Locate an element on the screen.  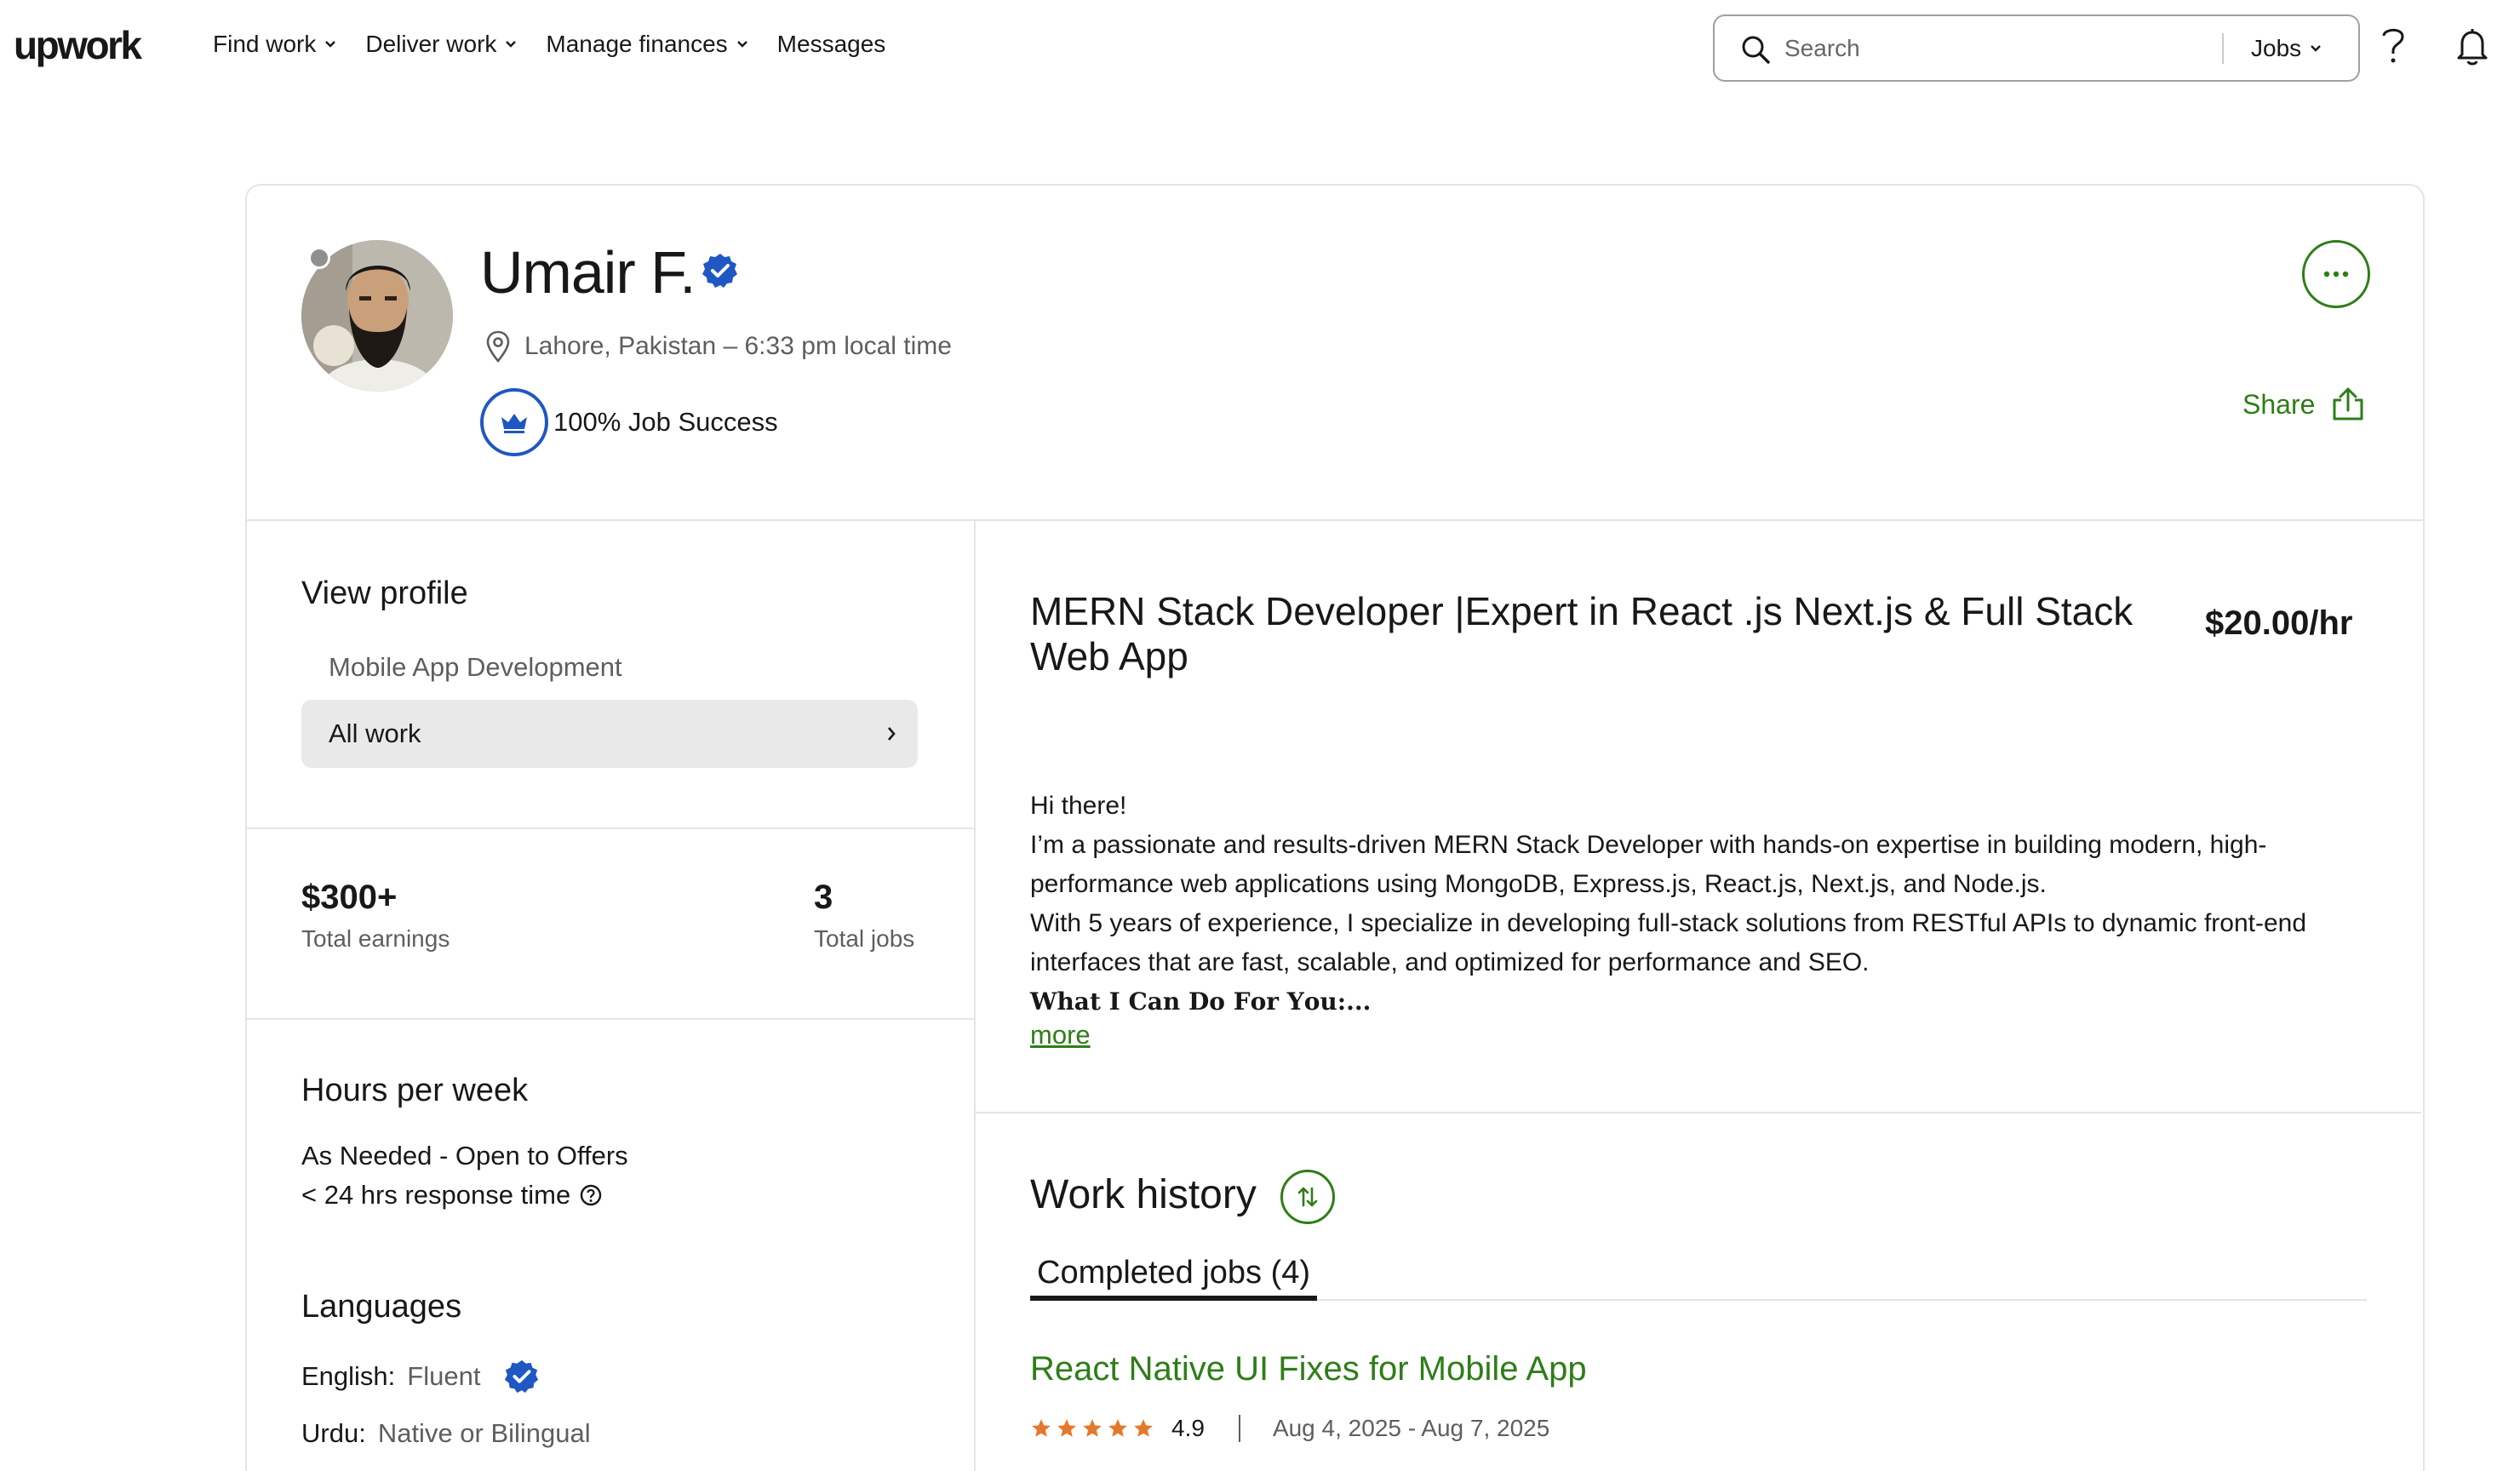
language-item: Urdu: Native or Bilingual is located at coordinates (446, 1433).